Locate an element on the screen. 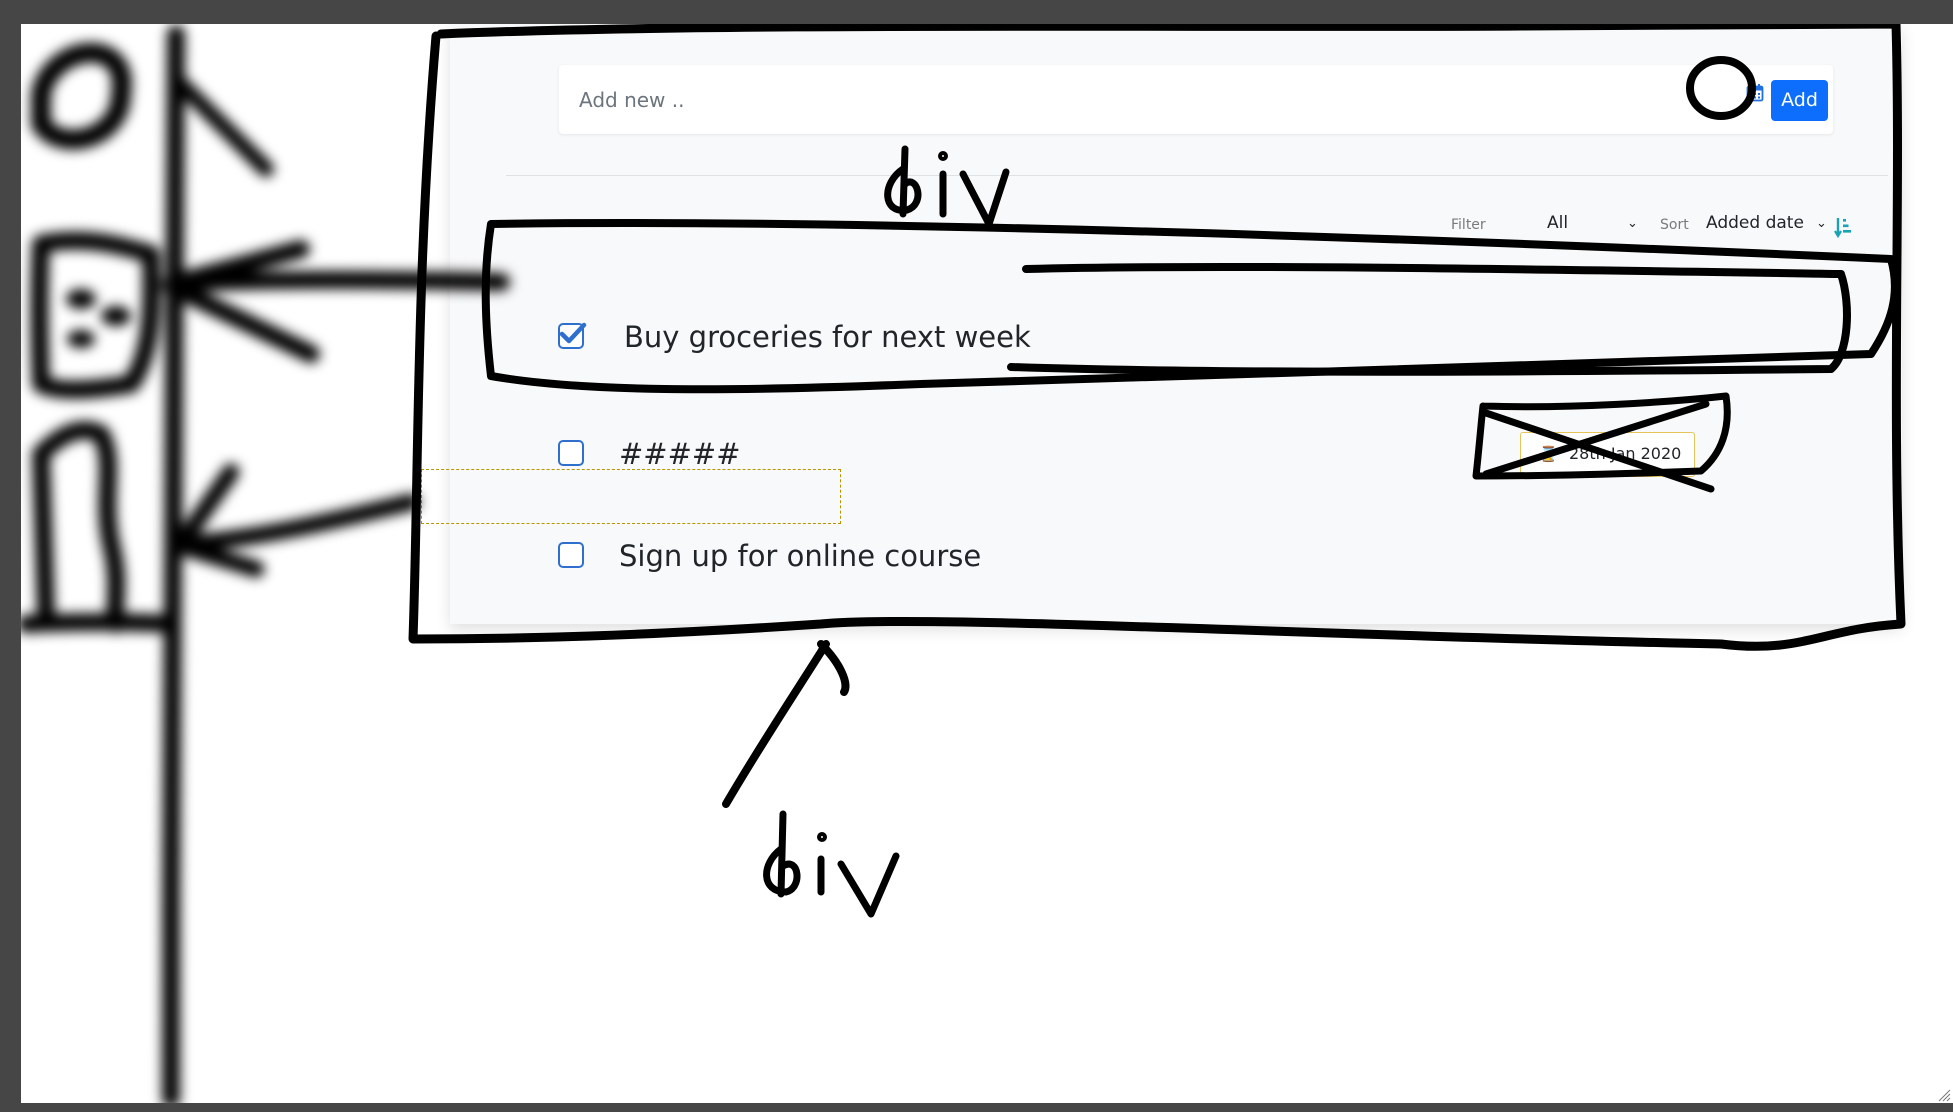 This screenshot has width=1953, height=1112. filter-selected-value: All is located at coordinates (1558, 223).